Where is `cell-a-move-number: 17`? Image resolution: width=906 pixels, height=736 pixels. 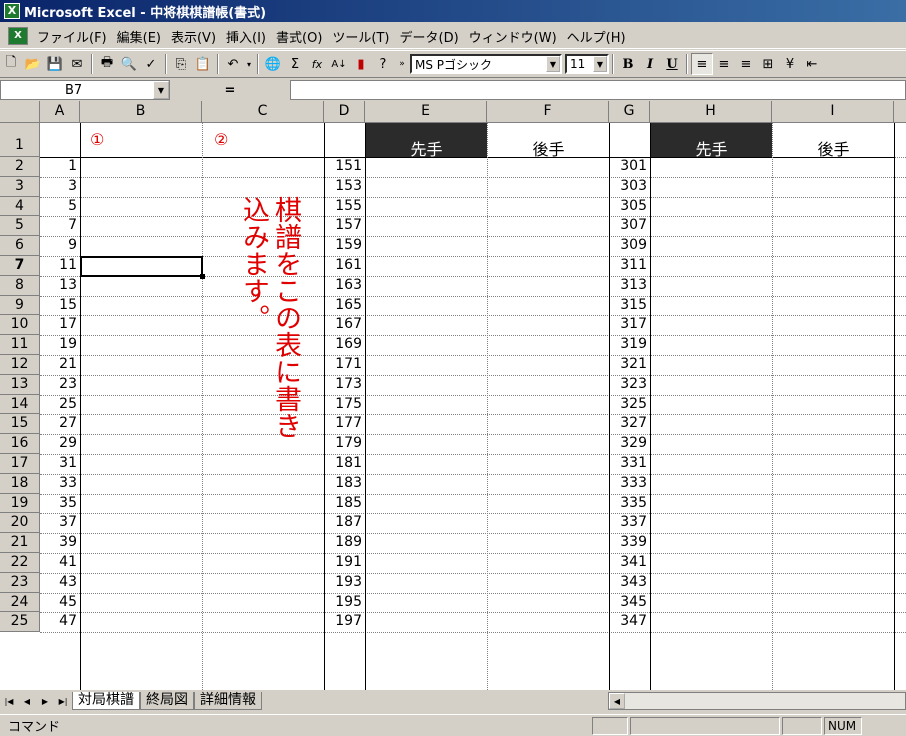
cell-a-move-number: 17 is located at coordinates (60, 325).